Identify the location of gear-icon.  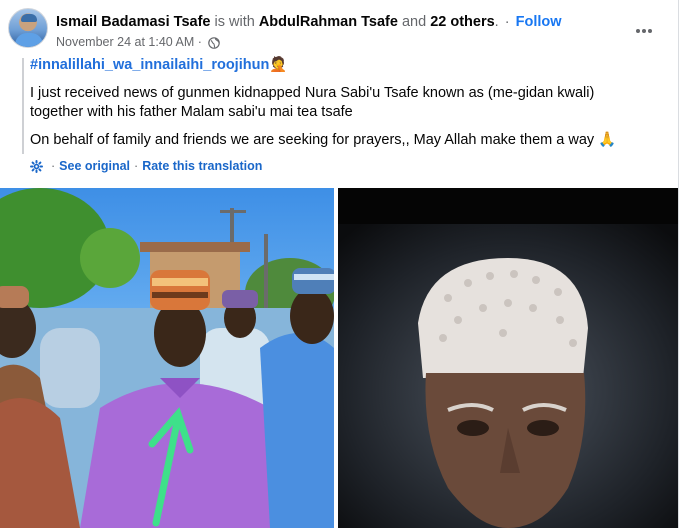
(36, 168).